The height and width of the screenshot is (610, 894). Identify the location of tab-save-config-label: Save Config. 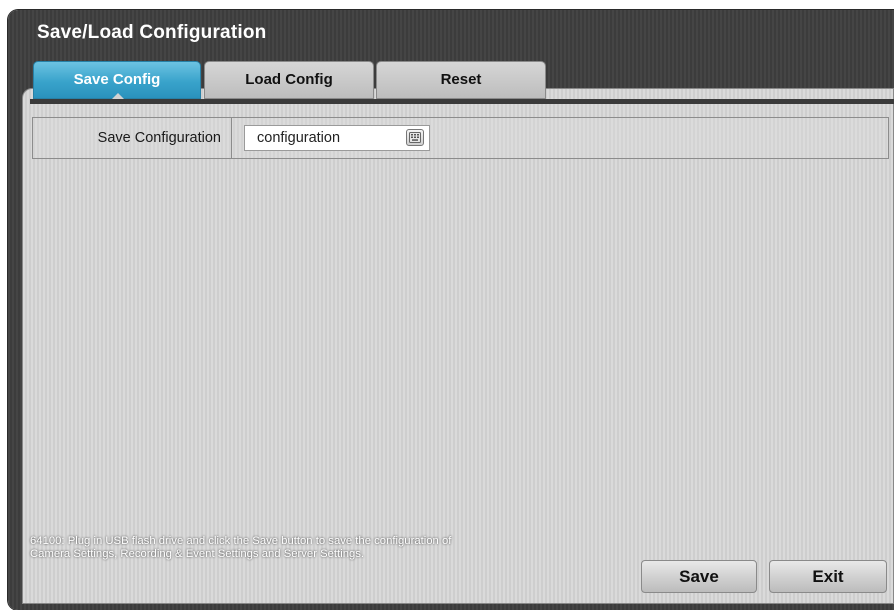
(117, 79).